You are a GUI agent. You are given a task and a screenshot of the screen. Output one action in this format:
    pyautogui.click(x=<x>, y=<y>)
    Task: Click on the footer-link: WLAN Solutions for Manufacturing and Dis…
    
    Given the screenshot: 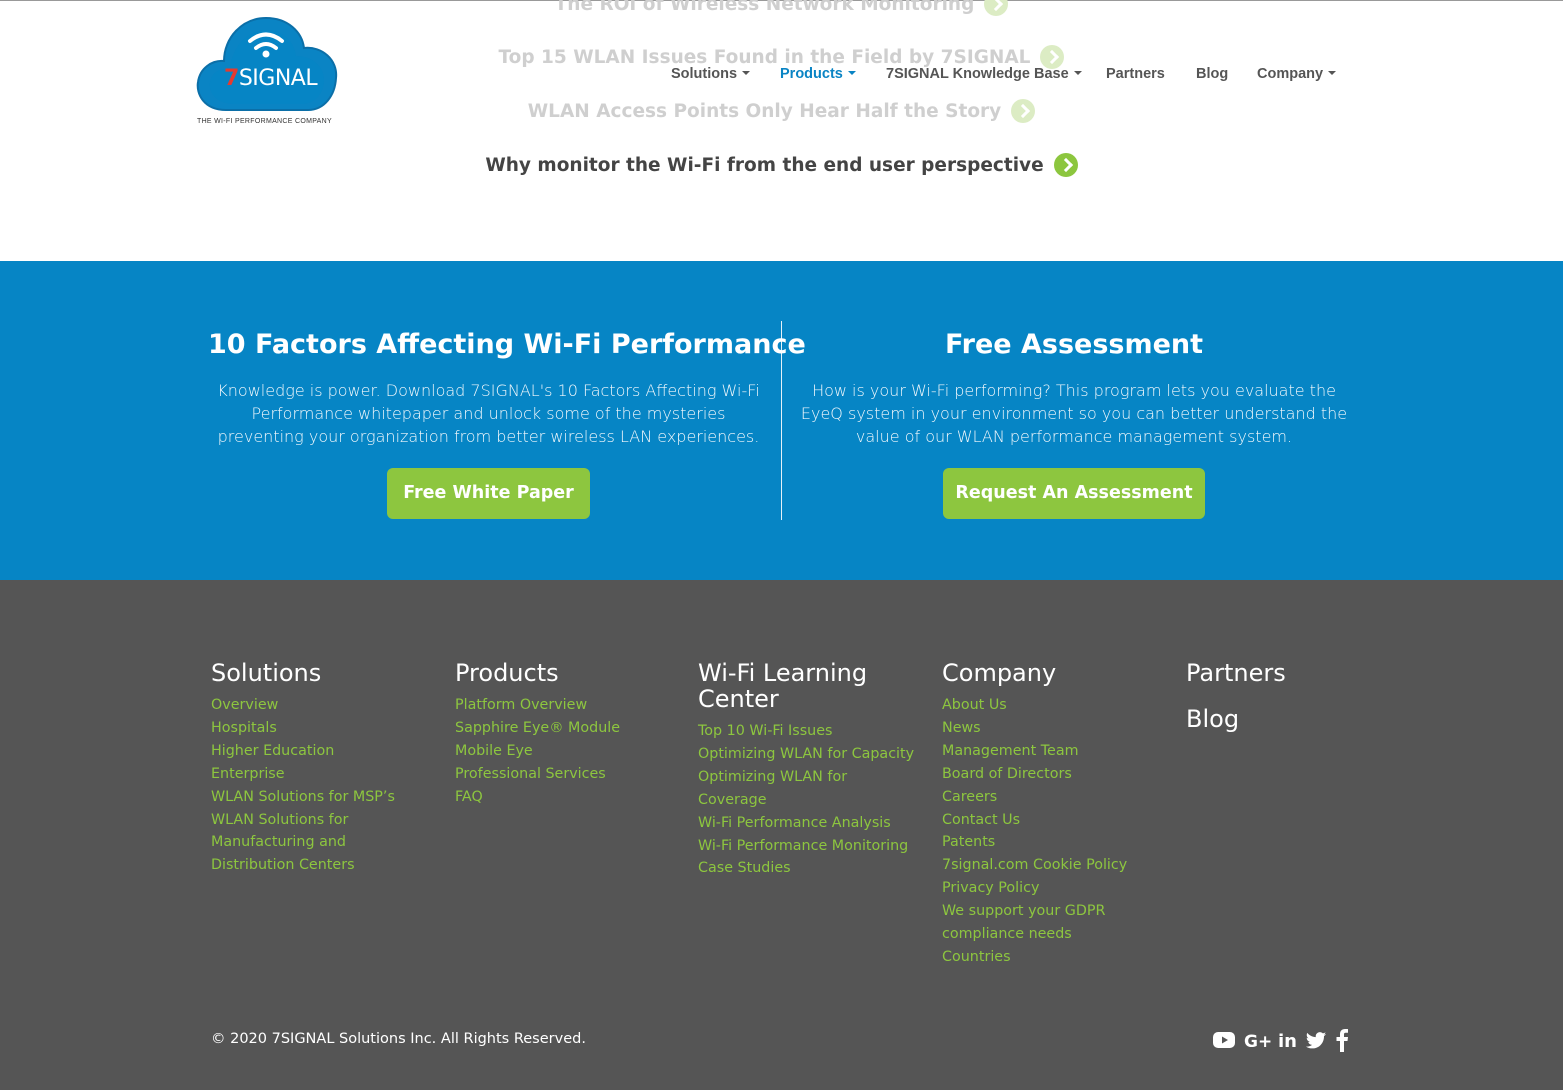 What is the action you would take?
    pyautogui.click(x=321, y=843)
    